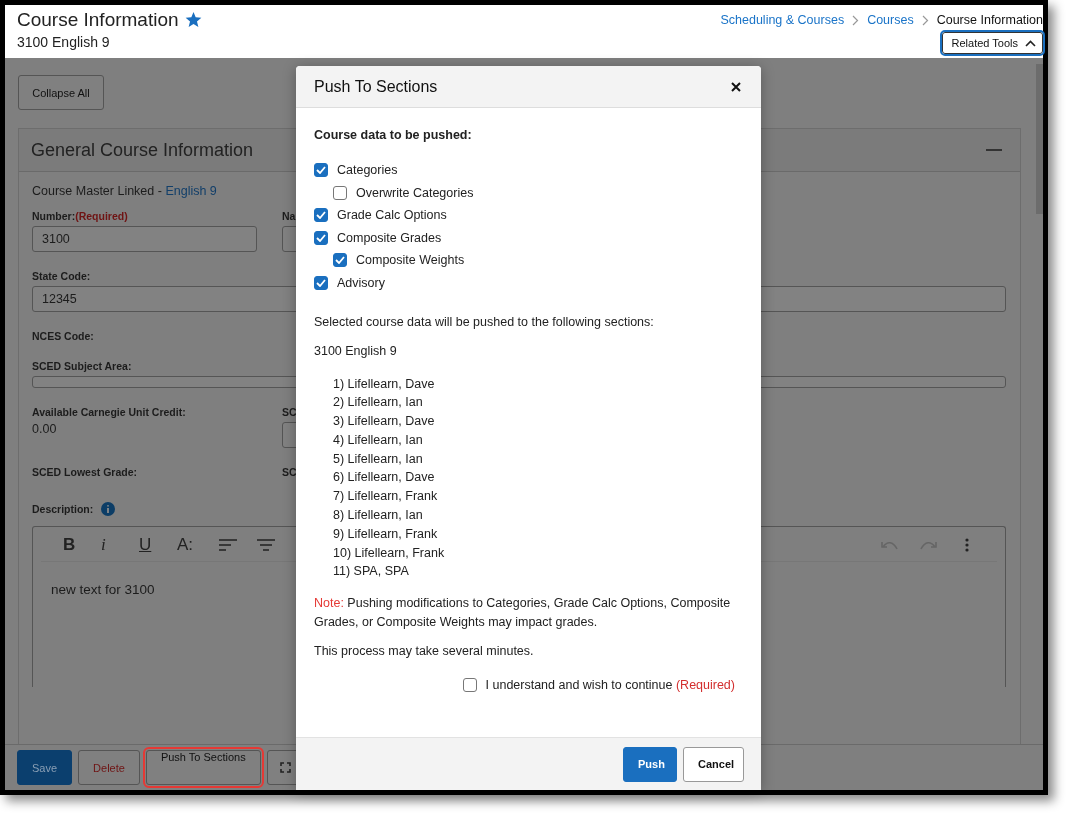 The width and height of the screenshot is (1073, 822). I want to click on options-heading: Course data to be pushed:, so click(393, 135).